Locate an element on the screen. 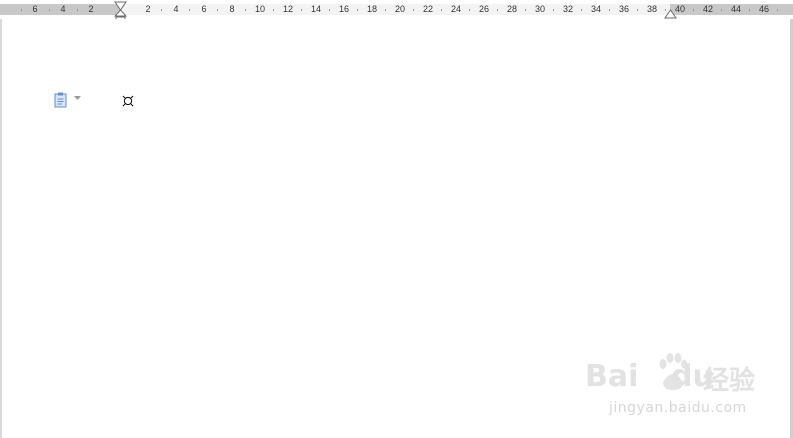 This screenshot has height=438, width=793. ruler-number: 26 is located at coordinates (484, 9).